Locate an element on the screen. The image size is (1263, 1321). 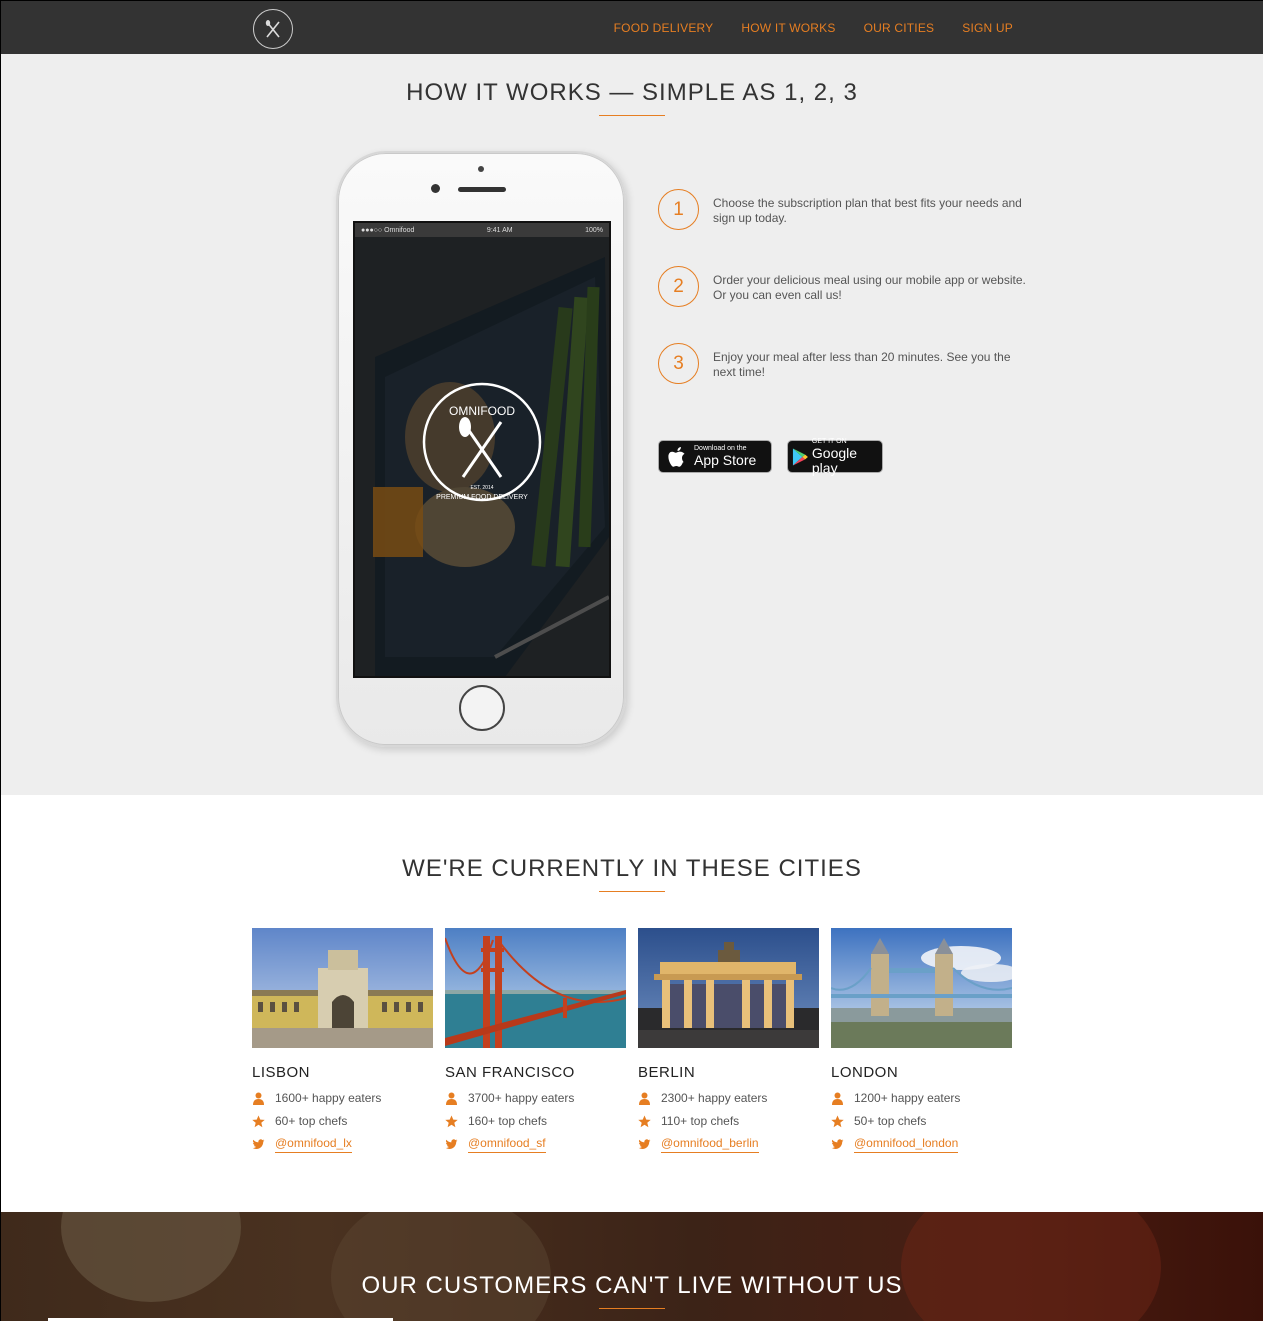
city-eaters: 2300+ happy eaters is located at coordinates (728, 1098).